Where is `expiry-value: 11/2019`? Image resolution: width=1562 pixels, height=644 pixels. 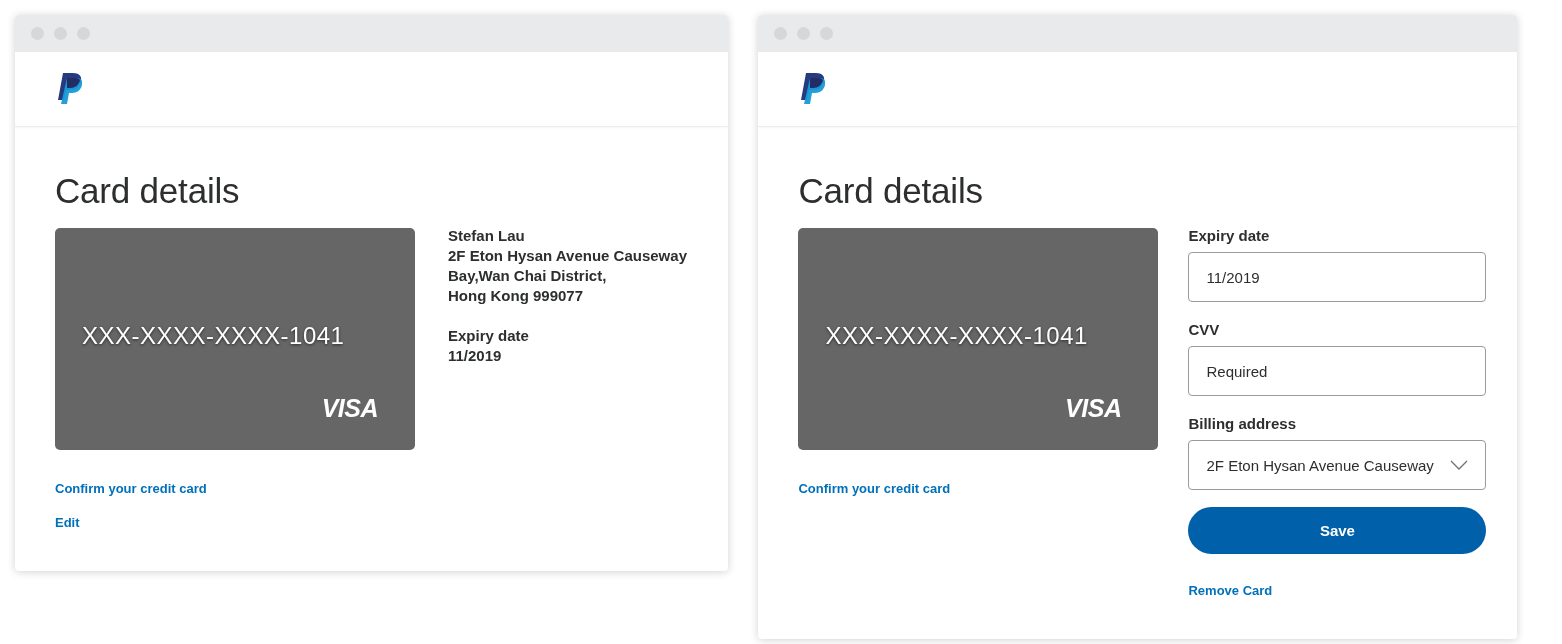
expiry-value: 11/2019 is located at coordinates (475, 356).